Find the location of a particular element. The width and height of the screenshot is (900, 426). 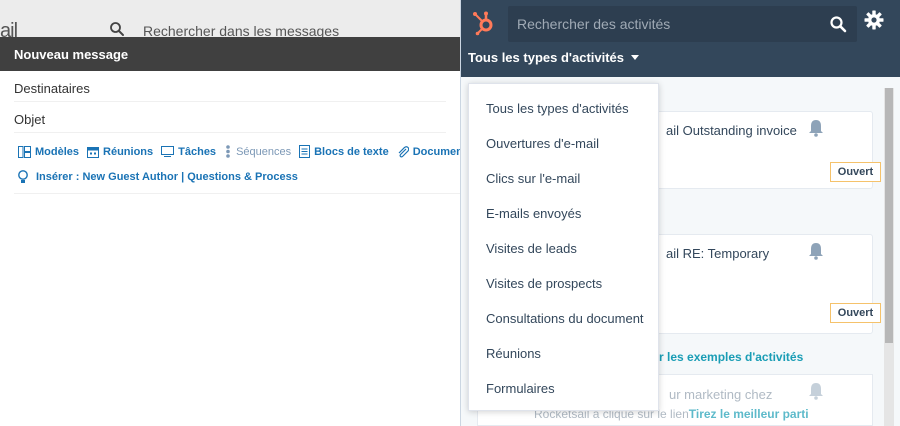

dropdown-item-emails-sent: E-mails envoyés is located at coordinates (533, 213).